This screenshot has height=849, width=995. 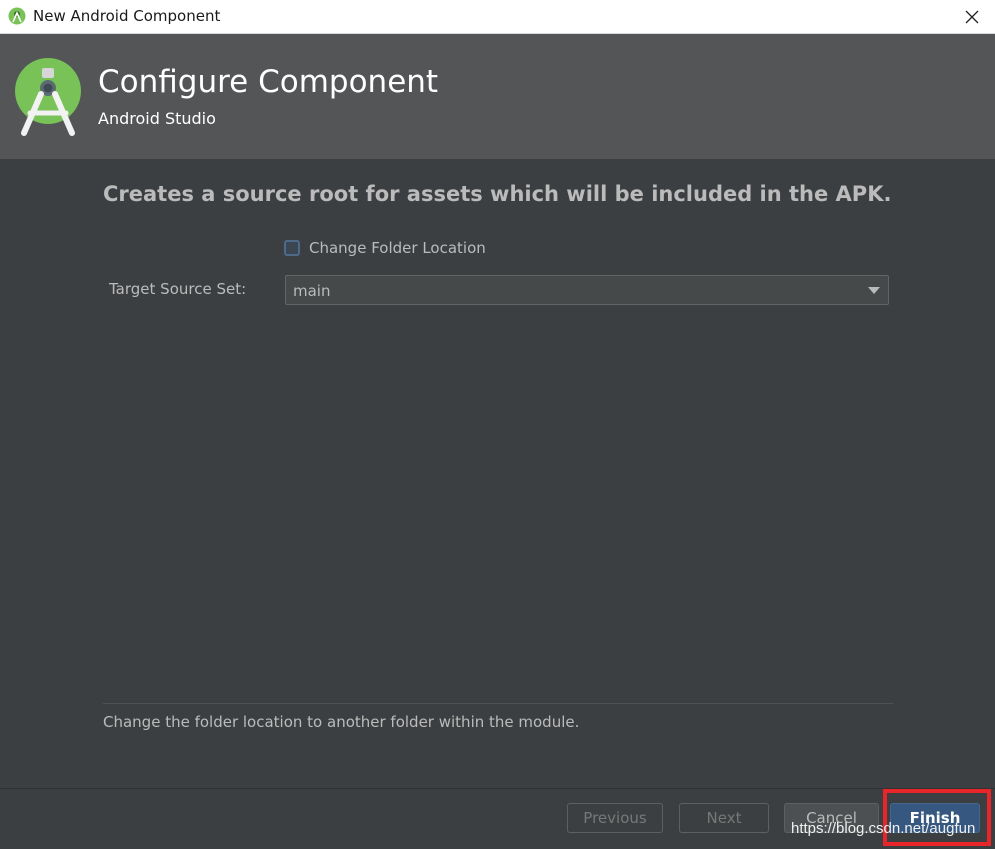 I want to click on title-bar: New Android Component, so click(x=497, y=17).